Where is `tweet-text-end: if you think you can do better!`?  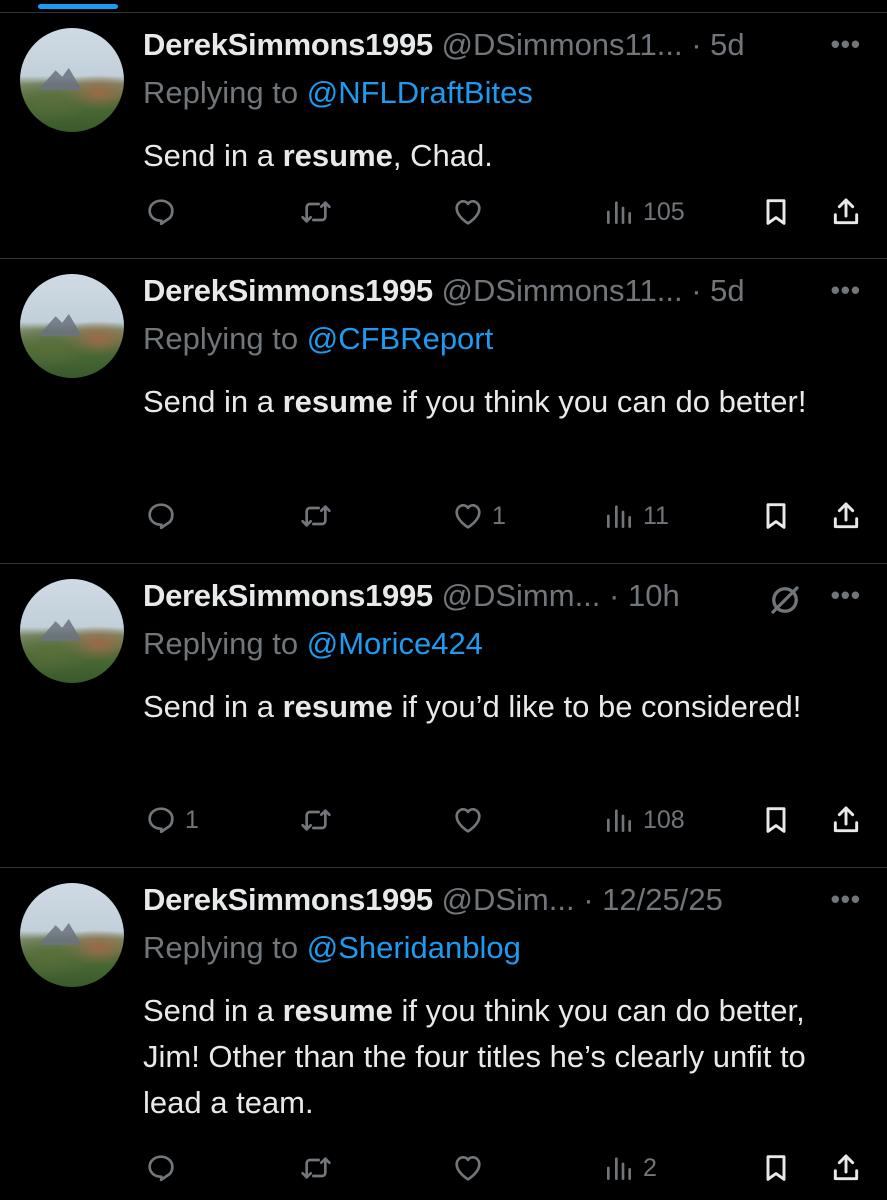
tweet-text-end: if you think you can do better! is located at coordinates (599, 401).